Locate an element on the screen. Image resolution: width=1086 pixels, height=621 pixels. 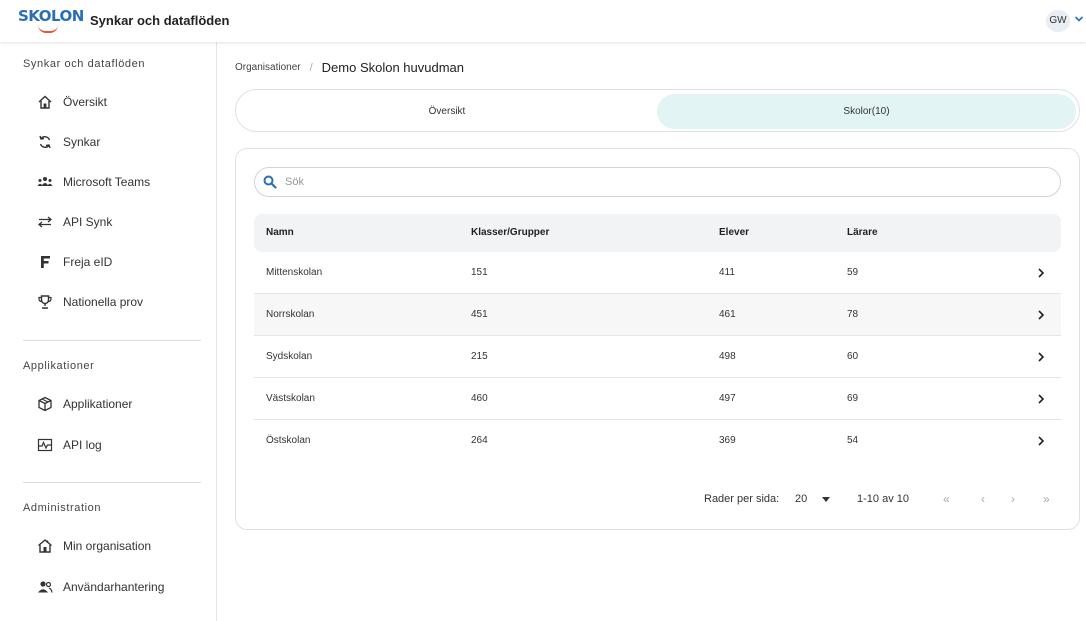
logo-text: SKOLON is located at coordinates (51, 16).